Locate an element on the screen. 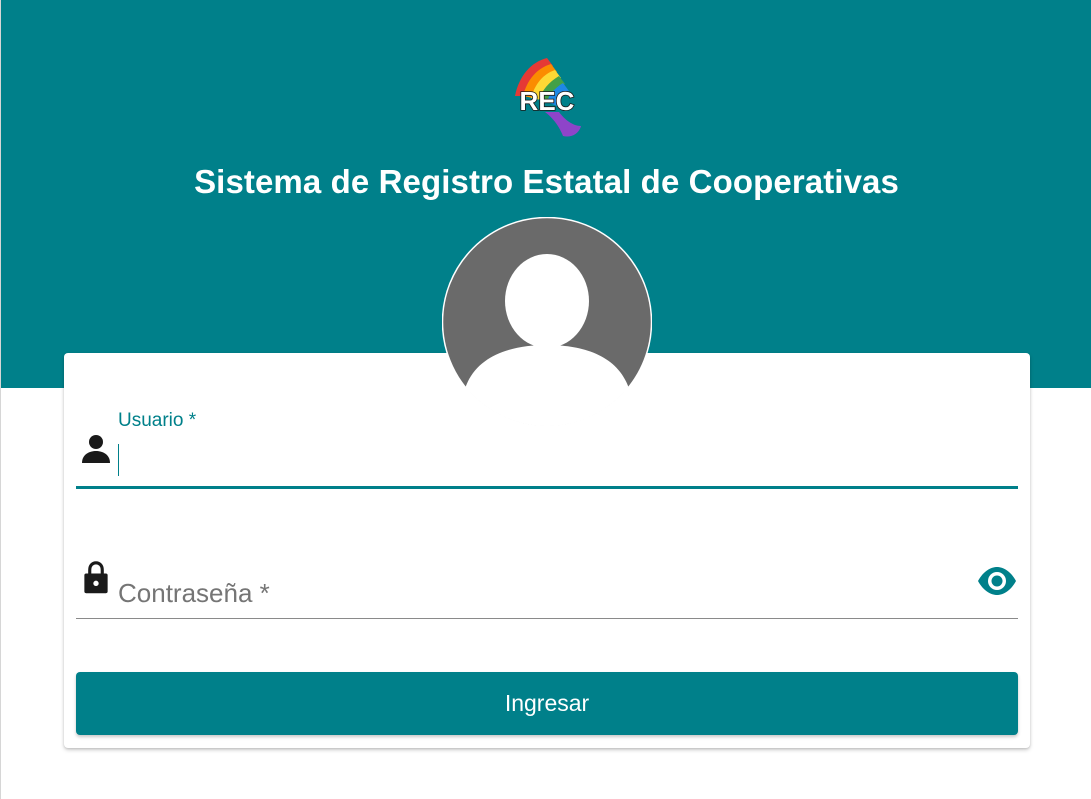 The image size is (1091, 799). password-input is located at coordinates (543, 593).